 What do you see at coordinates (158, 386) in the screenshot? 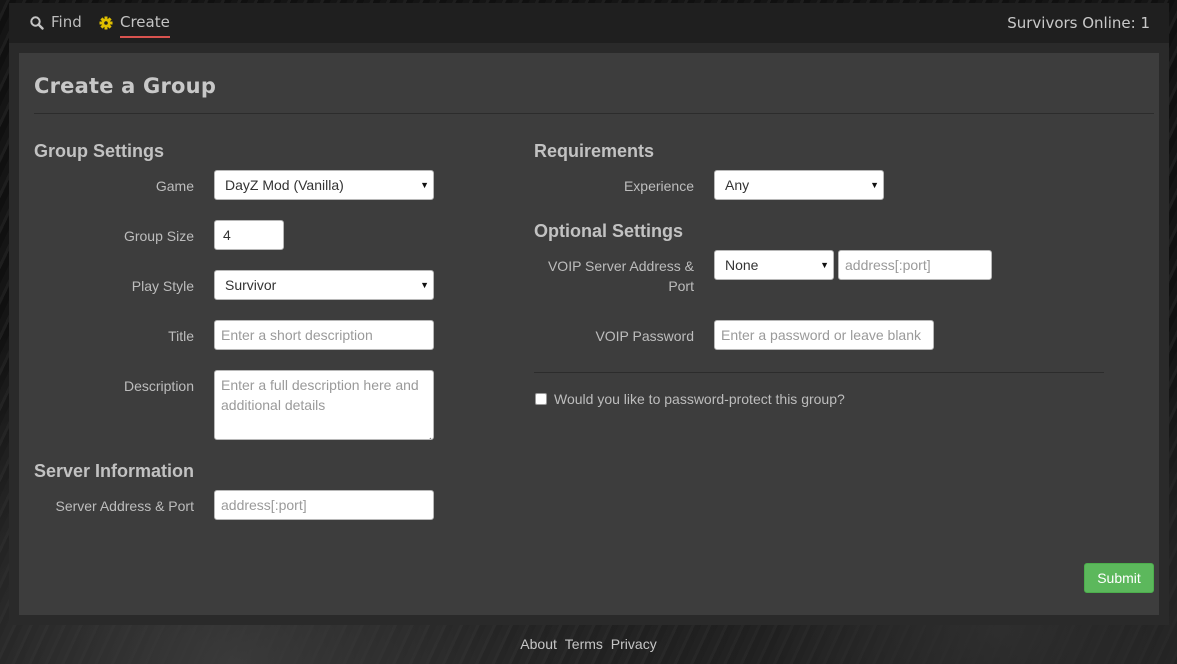
I see `description-label: Description` at bounding box center [158, 386].